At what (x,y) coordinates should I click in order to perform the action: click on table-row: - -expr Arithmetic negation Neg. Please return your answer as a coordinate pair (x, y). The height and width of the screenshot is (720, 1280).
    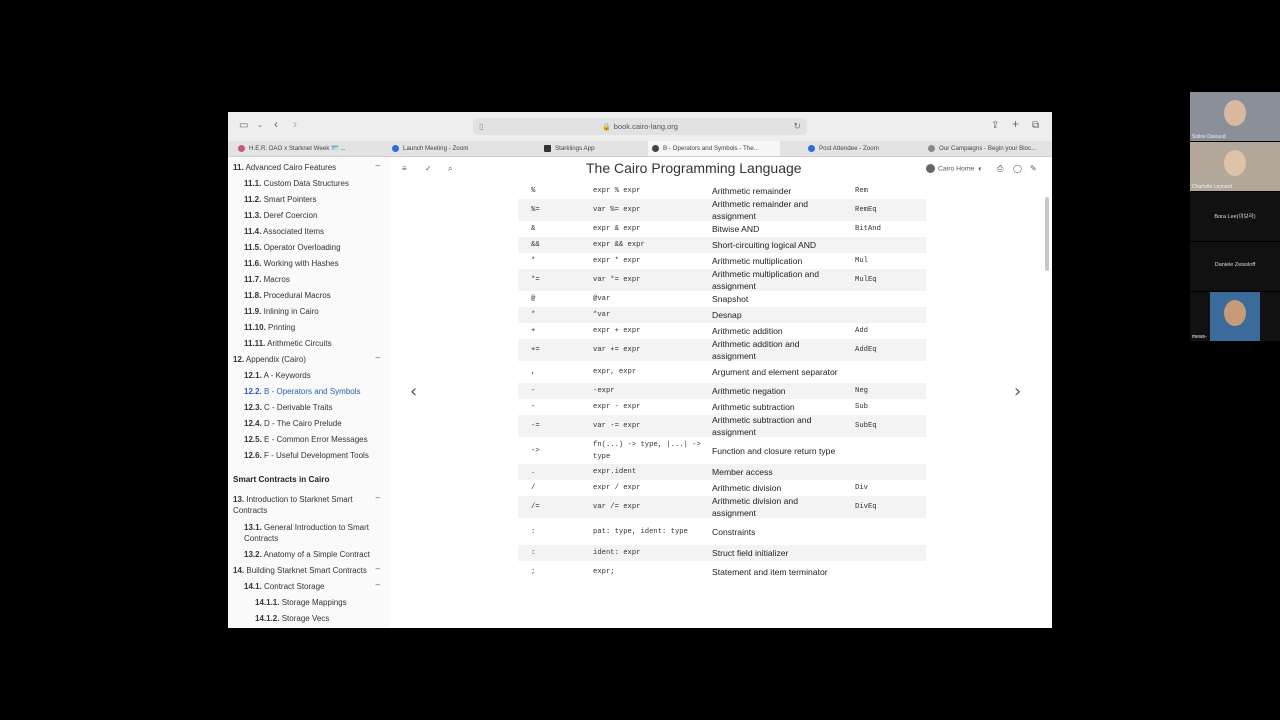
    Looking at the image, I should click on (722, 391).